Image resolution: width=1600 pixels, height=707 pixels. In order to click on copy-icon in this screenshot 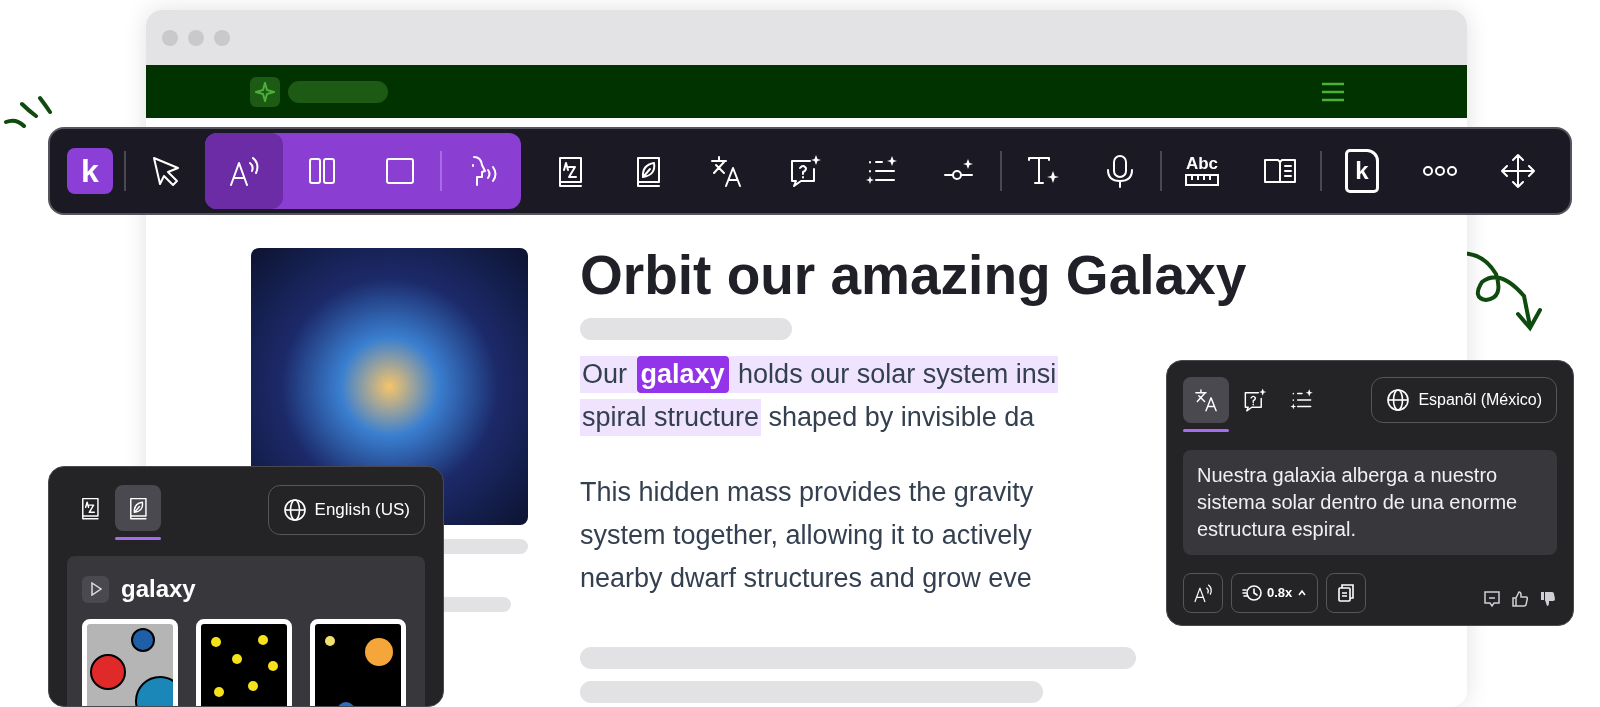, I will do `click(1346, 593)`.